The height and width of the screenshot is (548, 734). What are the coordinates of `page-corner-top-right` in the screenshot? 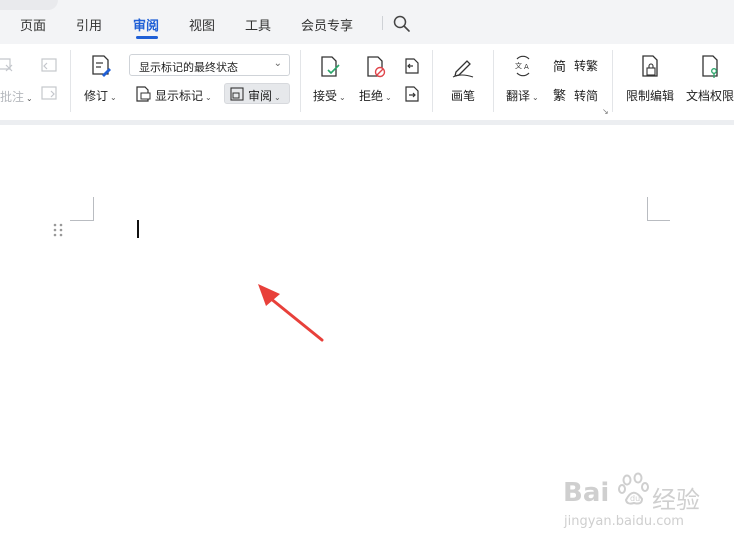 It's located at (658, 209).